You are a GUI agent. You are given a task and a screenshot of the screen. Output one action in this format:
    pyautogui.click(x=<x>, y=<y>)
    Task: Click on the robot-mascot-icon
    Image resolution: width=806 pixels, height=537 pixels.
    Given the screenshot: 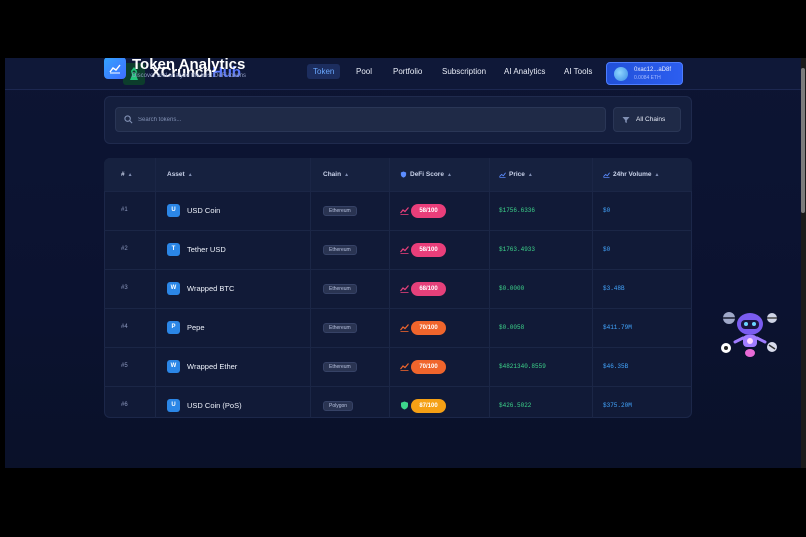 What is the action you would take?
    pyautogui.click(x=747, y=338)
    